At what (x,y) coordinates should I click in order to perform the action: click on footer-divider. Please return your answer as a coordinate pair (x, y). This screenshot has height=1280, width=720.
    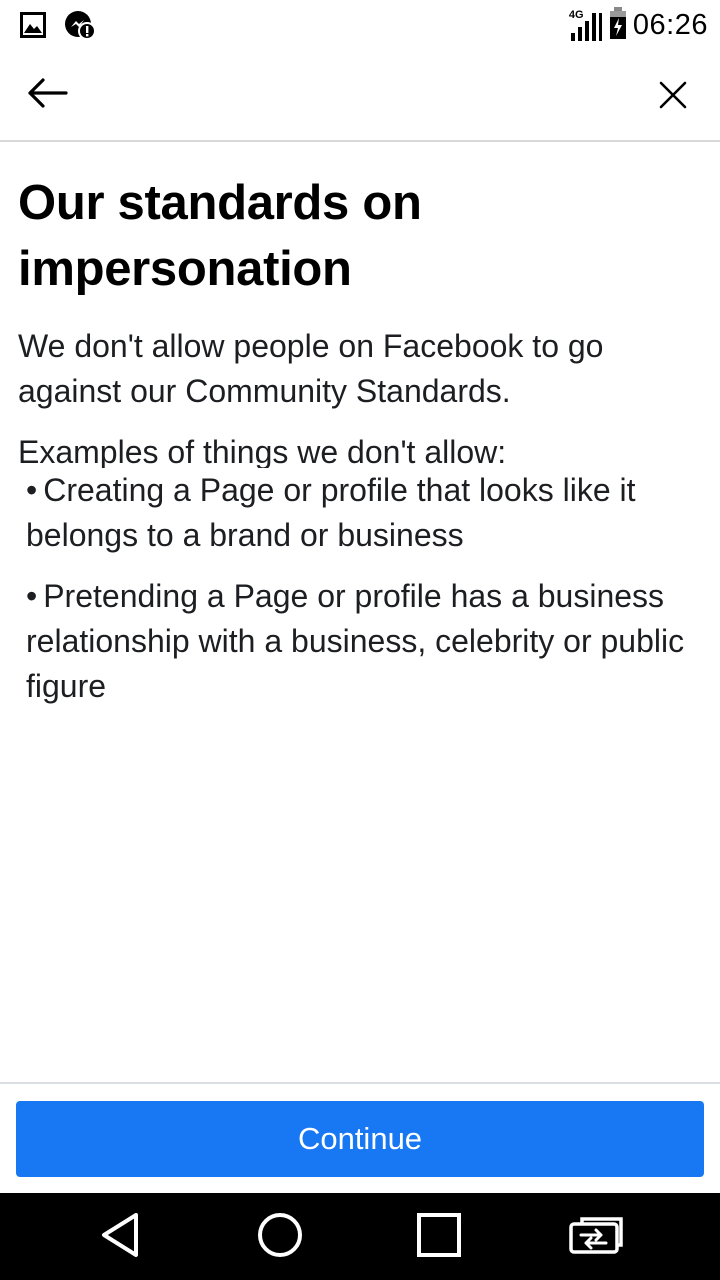
    Looking at the image, I should click on (360, 1083).